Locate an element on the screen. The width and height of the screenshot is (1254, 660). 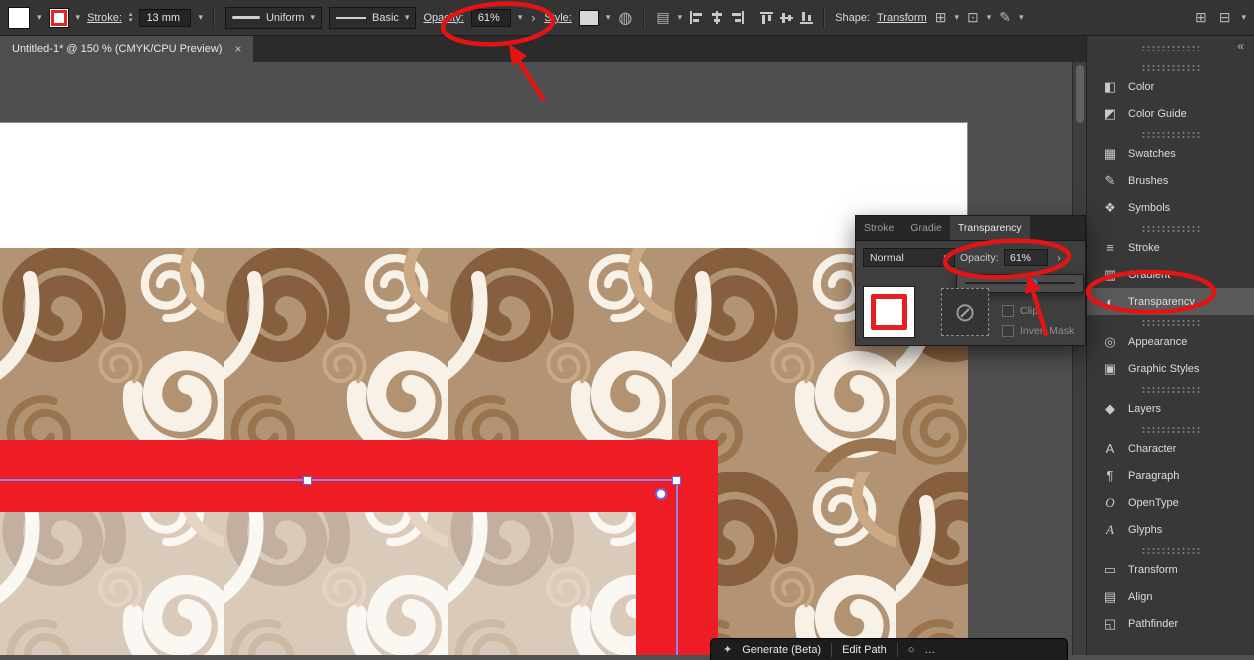
panel-tab-transparency: Transparency is located at coordinates (989, 228).